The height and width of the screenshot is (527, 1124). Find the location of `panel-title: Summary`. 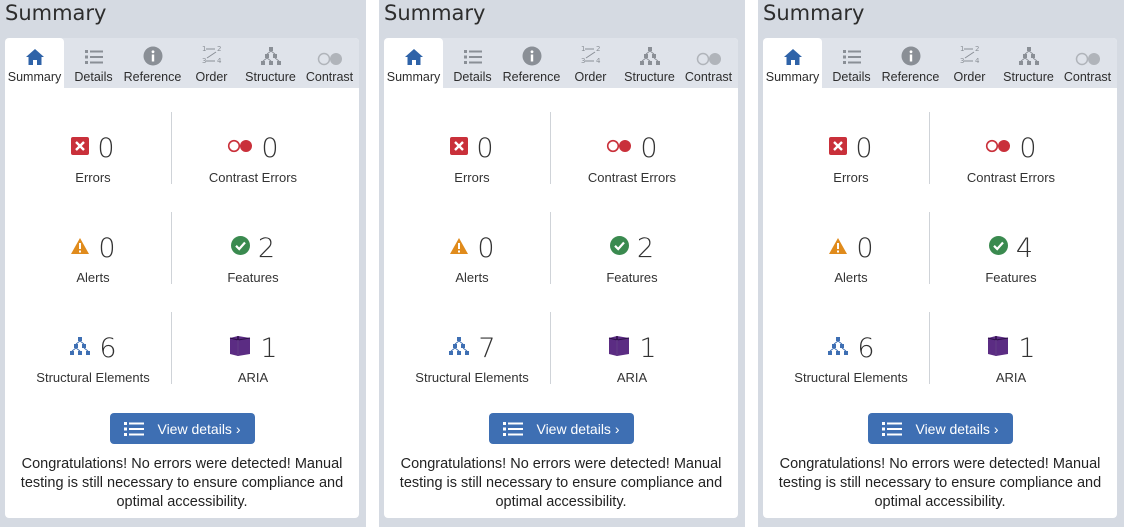

panel-title: Summary is located at coordinates (435, 13).